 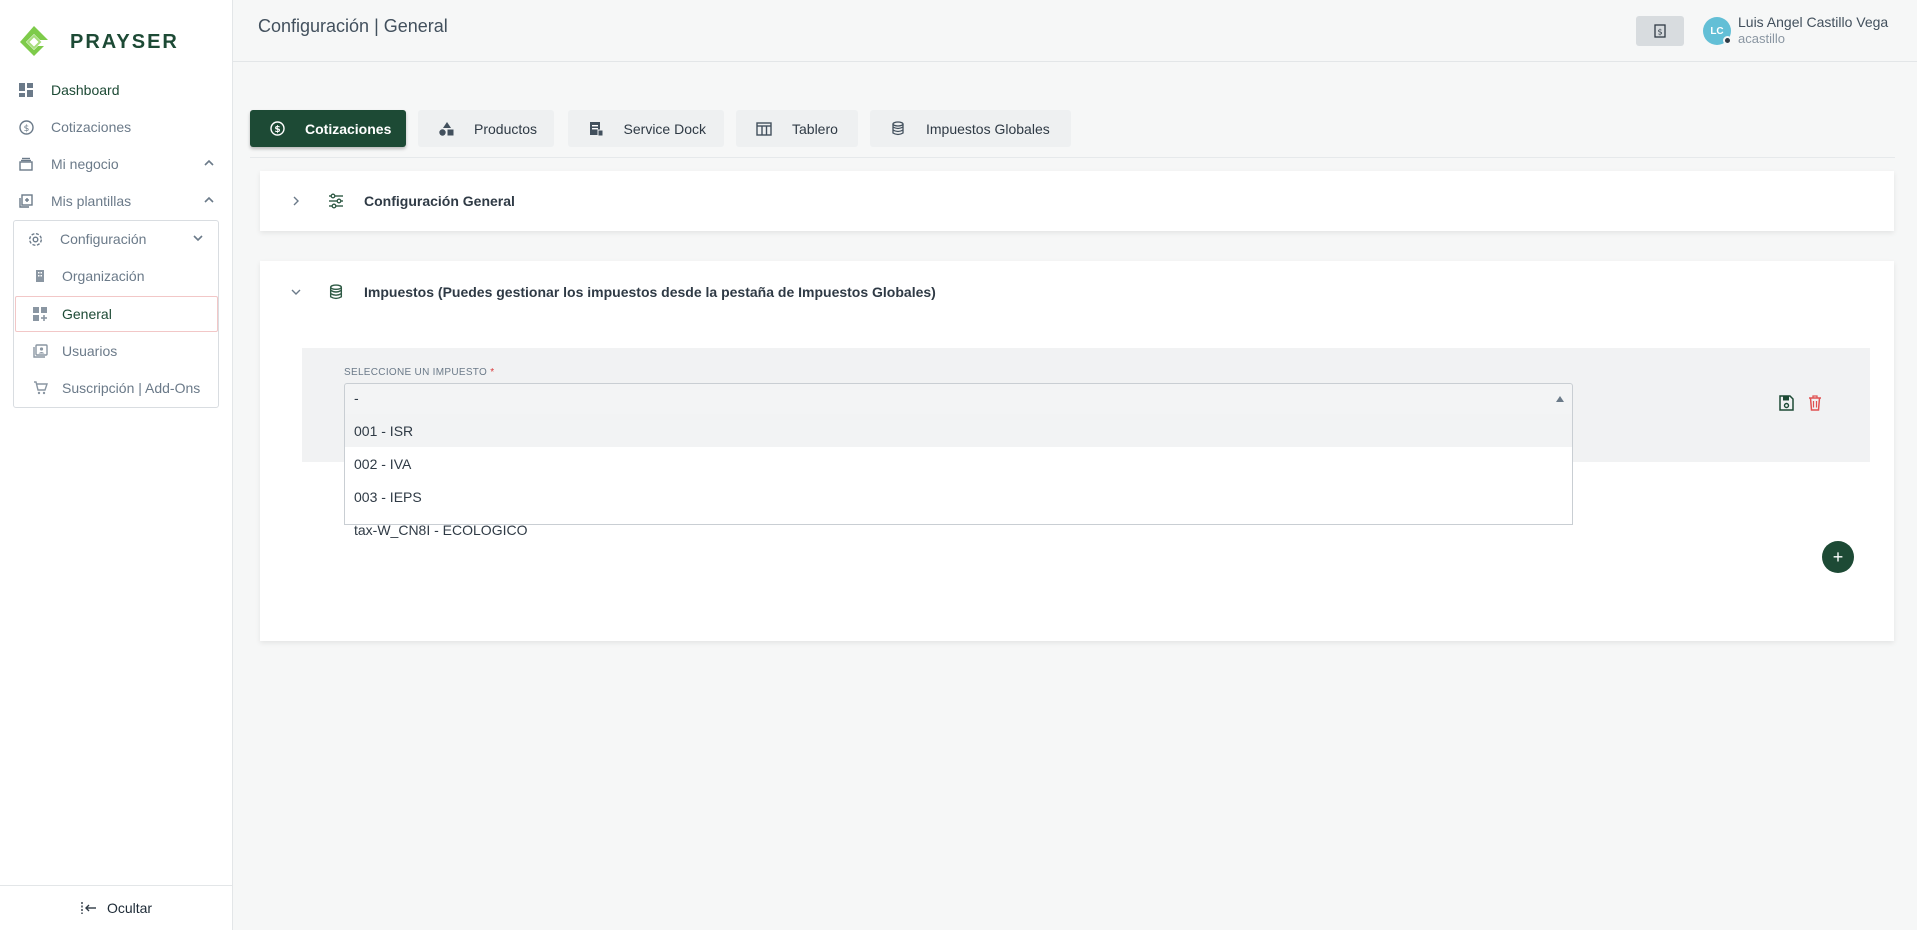 I want to click on brand-logo: PRAYSER, so click(x=97, y=42).